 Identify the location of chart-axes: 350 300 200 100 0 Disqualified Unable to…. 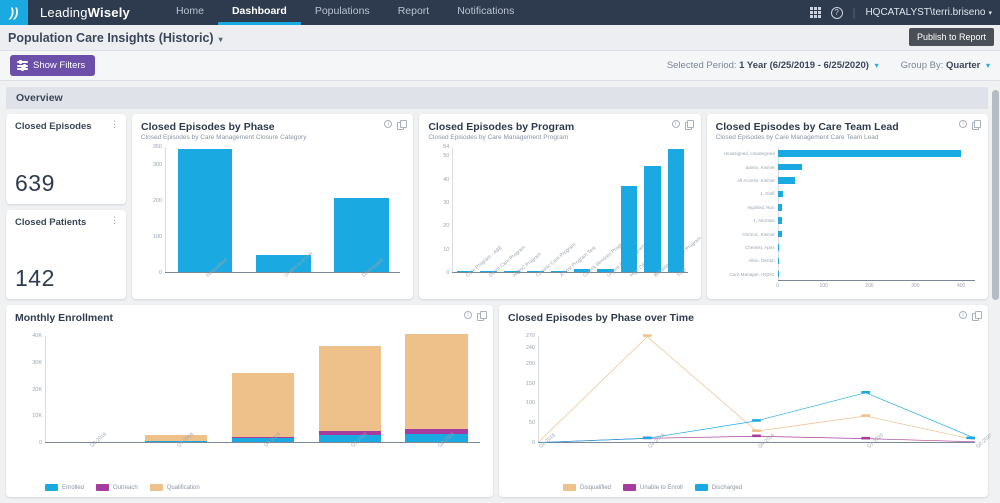
(277, 211).